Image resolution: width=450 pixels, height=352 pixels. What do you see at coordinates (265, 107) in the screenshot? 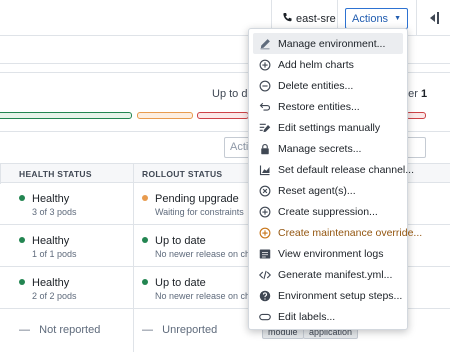
I see `restore-icon` at bounding box center [265, 107].